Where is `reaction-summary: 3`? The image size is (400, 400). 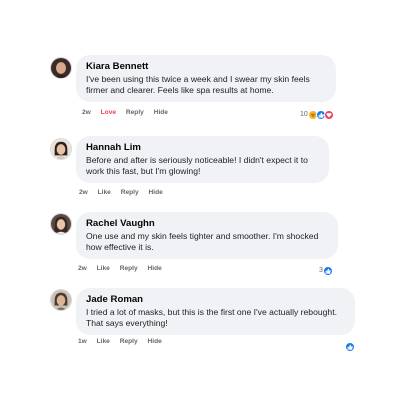 reaction-summary: 3 is located at coordinates (326, 270).